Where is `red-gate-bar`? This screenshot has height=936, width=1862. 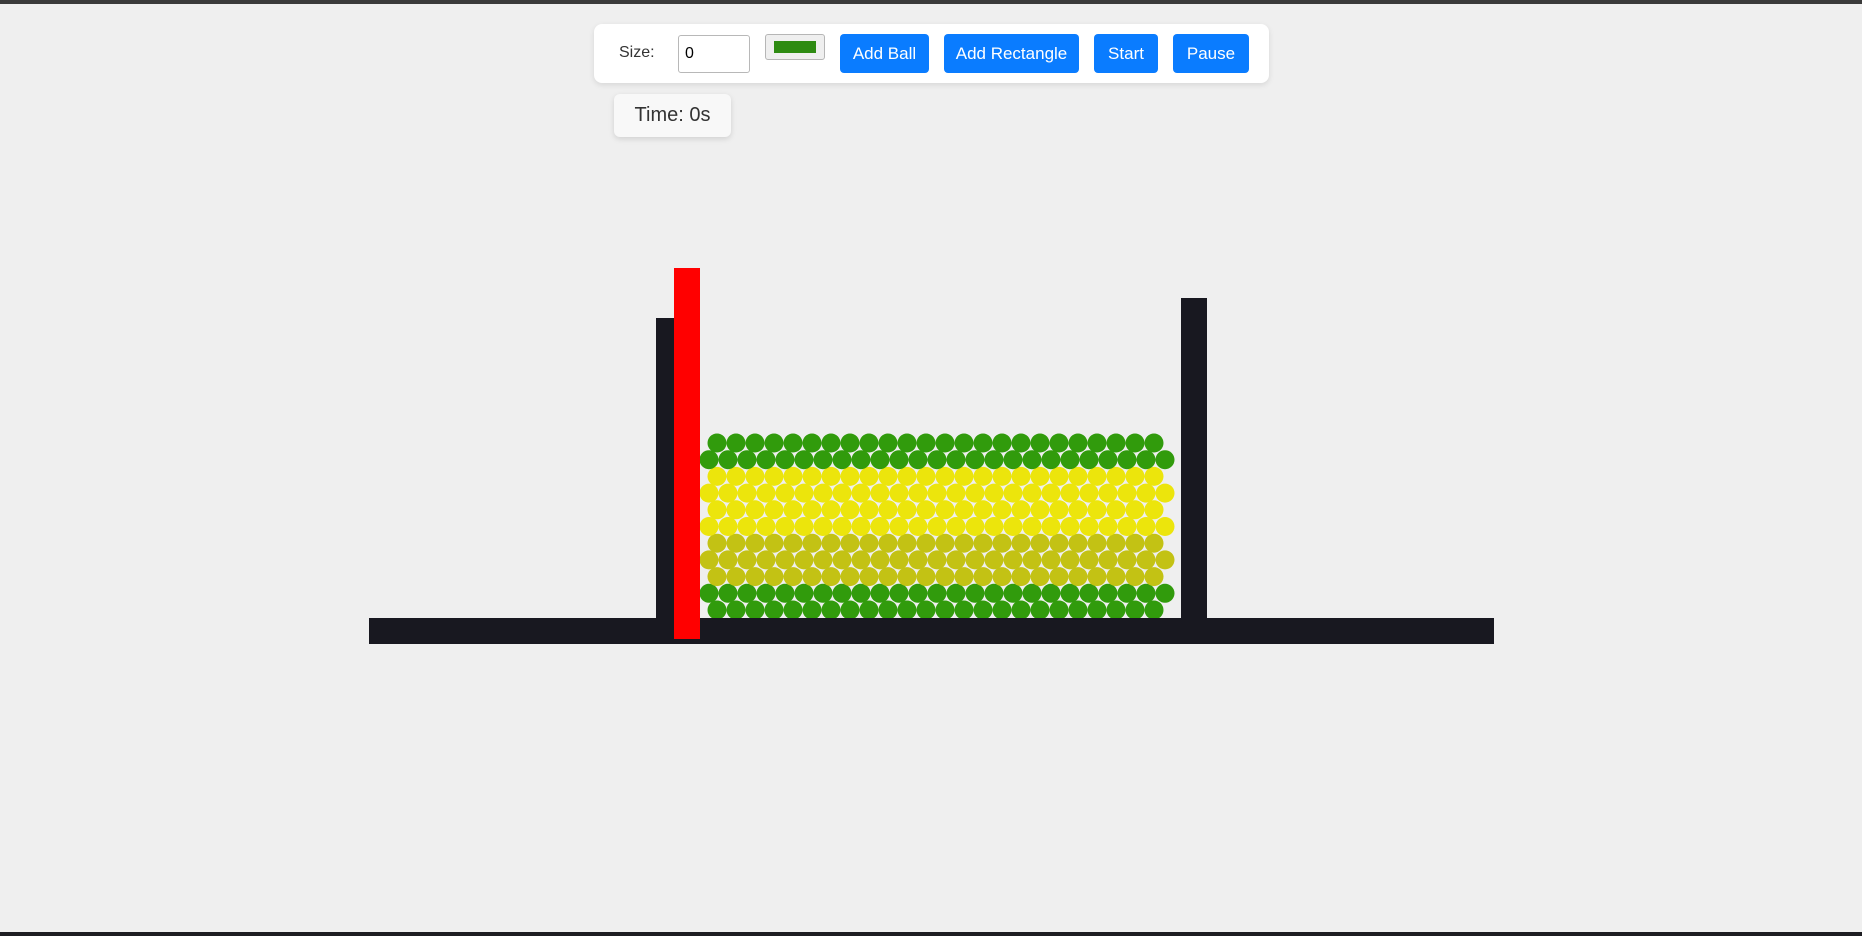
red-gate-bar is located at coordinates (687, 453).